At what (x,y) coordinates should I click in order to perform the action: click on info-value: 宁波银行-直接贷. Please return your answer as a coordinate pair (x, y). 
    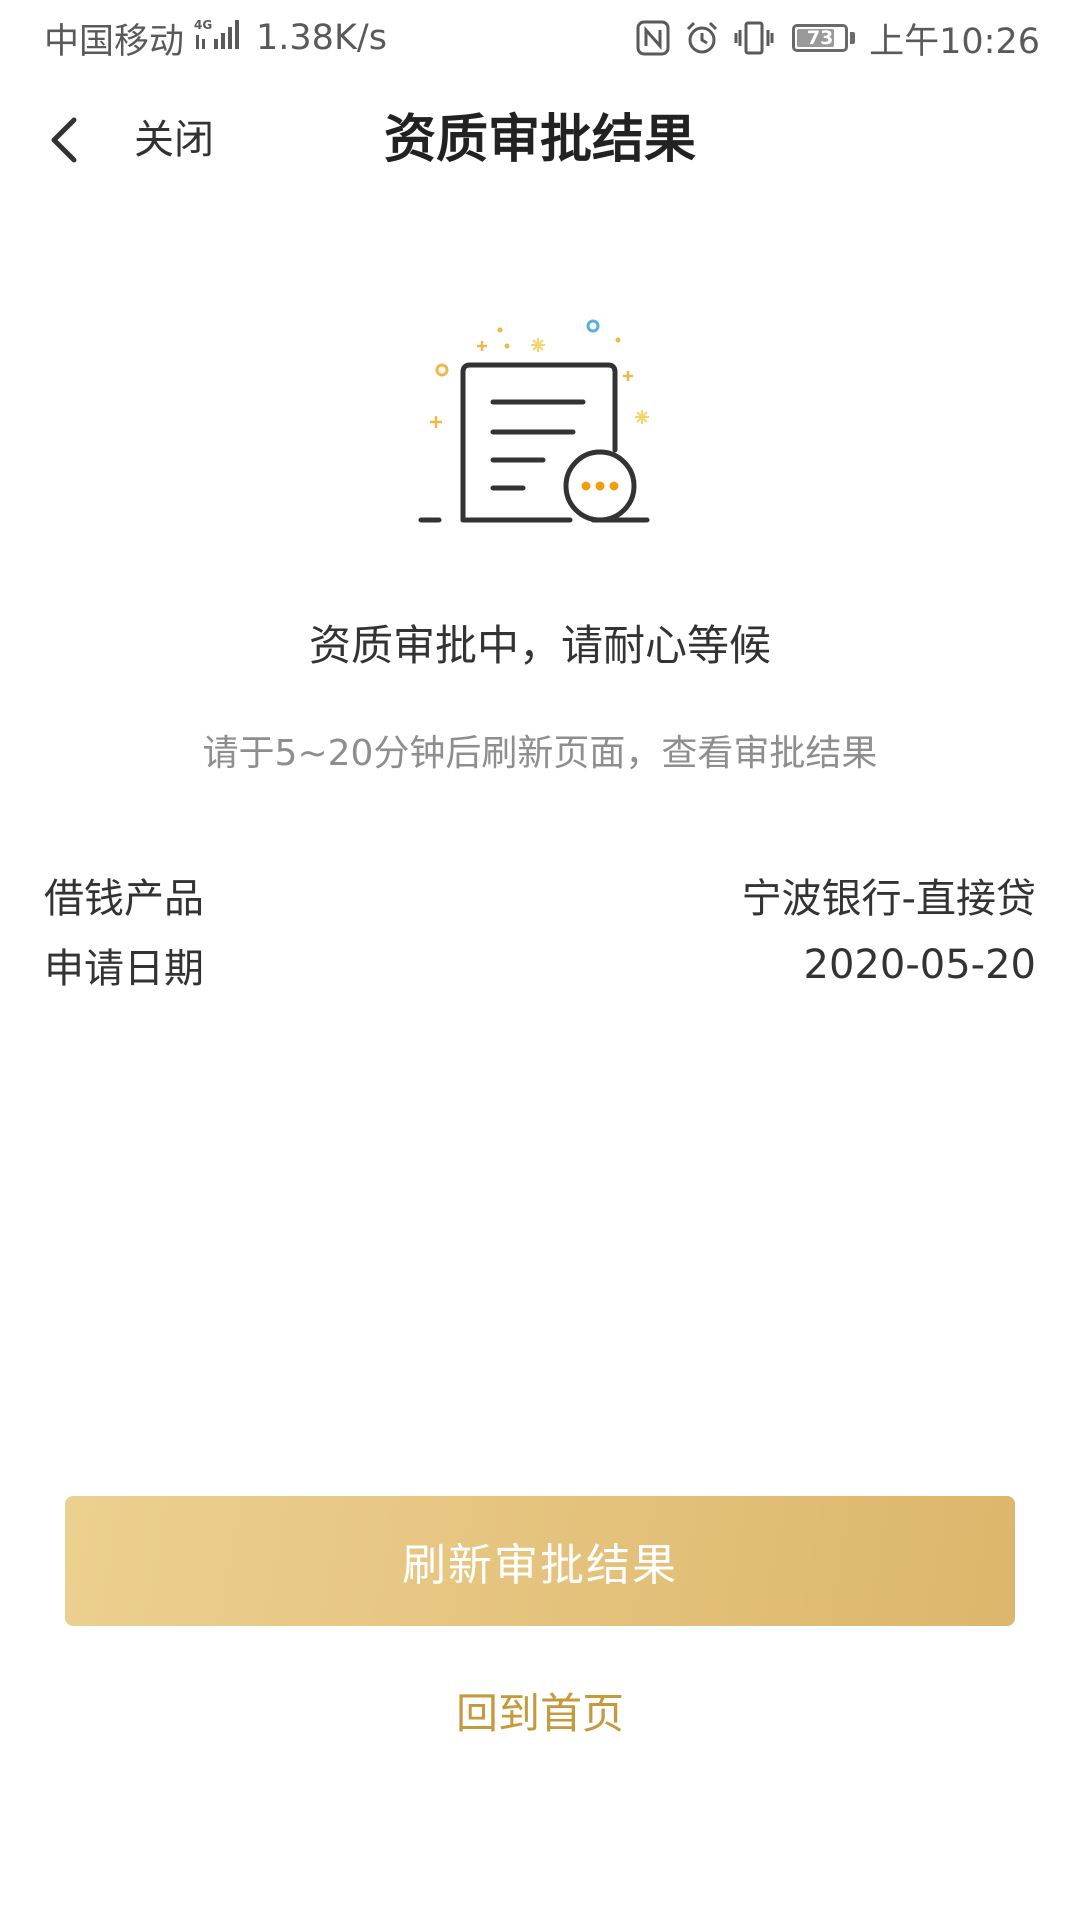
    Looking at the image, I should click on (888, 899).